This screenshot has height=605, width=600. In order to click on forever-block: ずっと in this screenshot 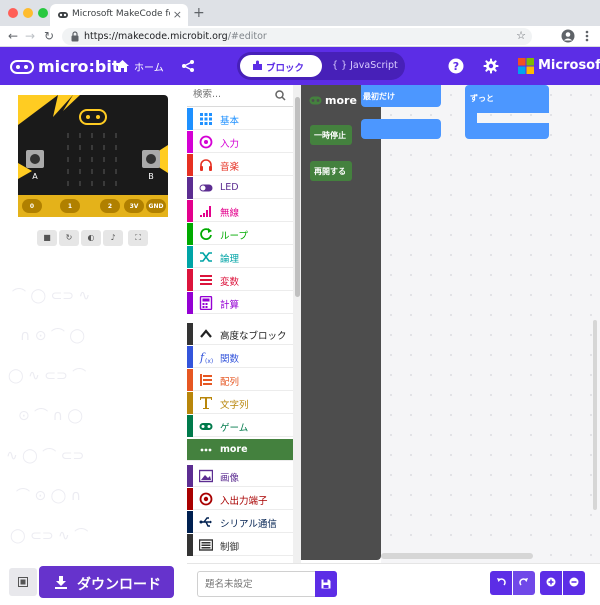, I will do `click(507, 99)`.